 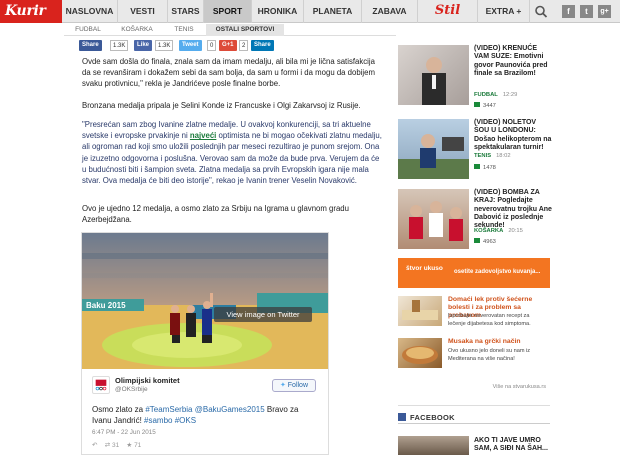 What do you see at coordinates (504, 11) in the screenshot?
I see `nav-extra-menu: EXTRA +` at bounding box center [504, 11].